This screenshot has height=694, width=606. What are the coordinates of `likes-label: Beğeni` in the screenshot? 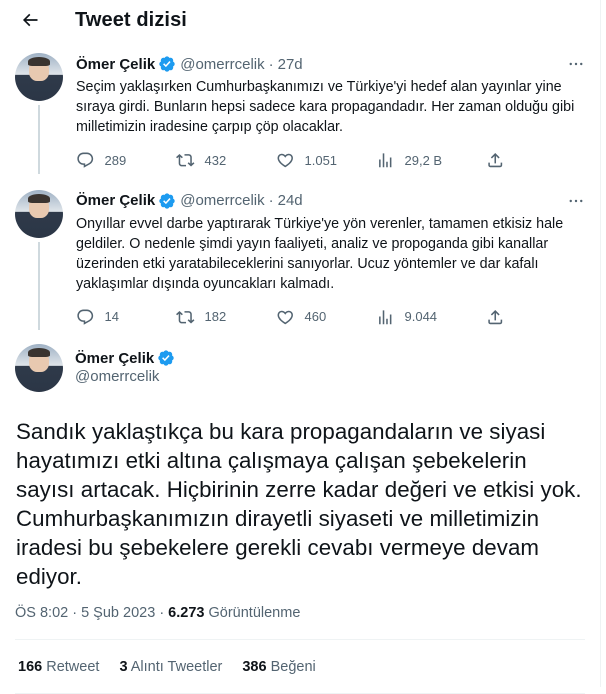 It's located at (293, 666).